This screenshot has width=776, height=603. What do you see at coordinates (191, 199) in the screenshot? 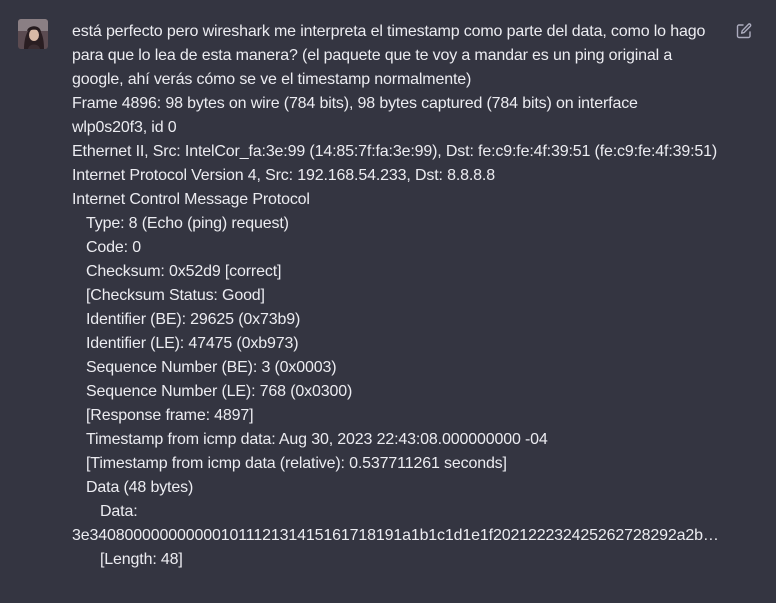
I see `icmp-header: Internet Control Message Protocol` at bounding box center [191, 199].